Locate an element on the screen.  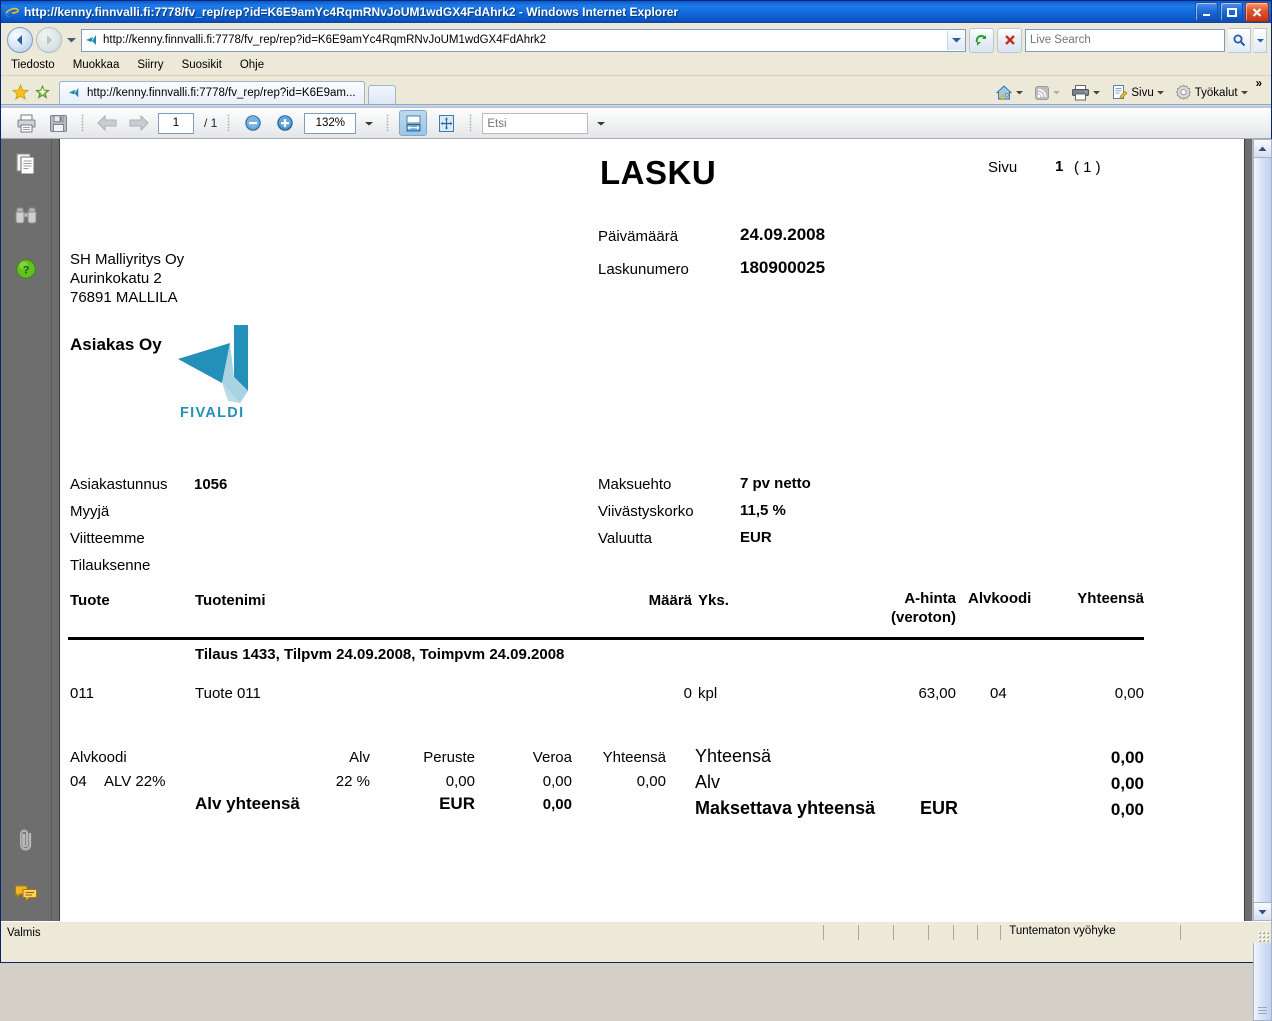
live-search-input is located at coordinates (1125, 40).